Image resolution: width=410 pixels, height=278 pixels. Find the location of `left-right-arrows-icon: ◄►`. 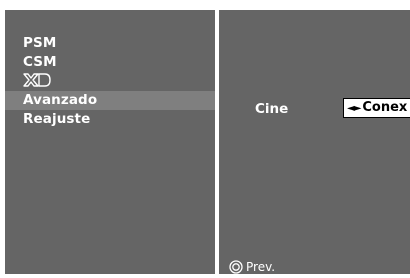

left-right-arrows-icon: ◄► is located at coordinates (354, 108).